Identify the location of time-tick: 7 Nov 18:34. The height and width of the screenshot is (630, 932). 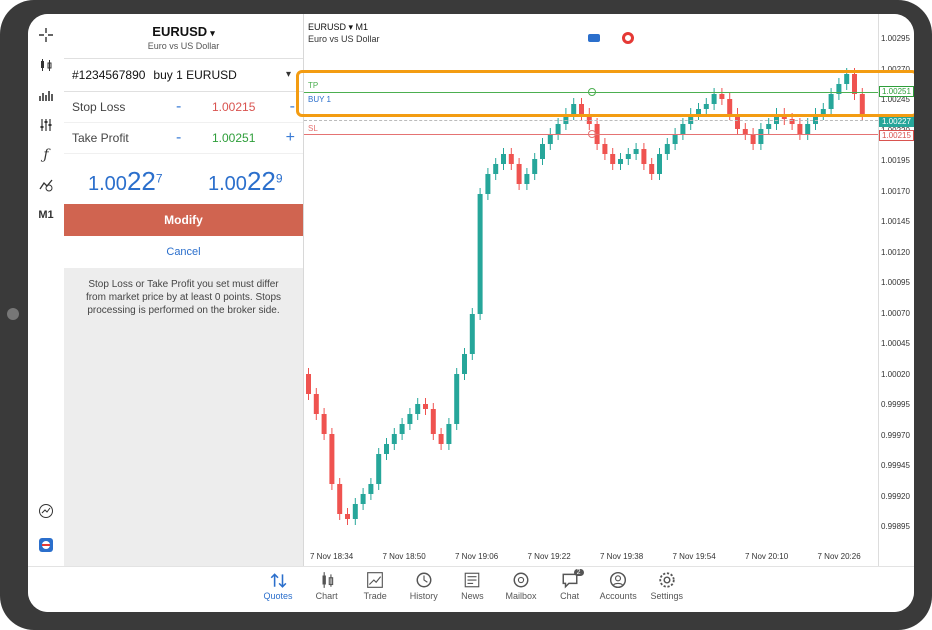
(332, 556).